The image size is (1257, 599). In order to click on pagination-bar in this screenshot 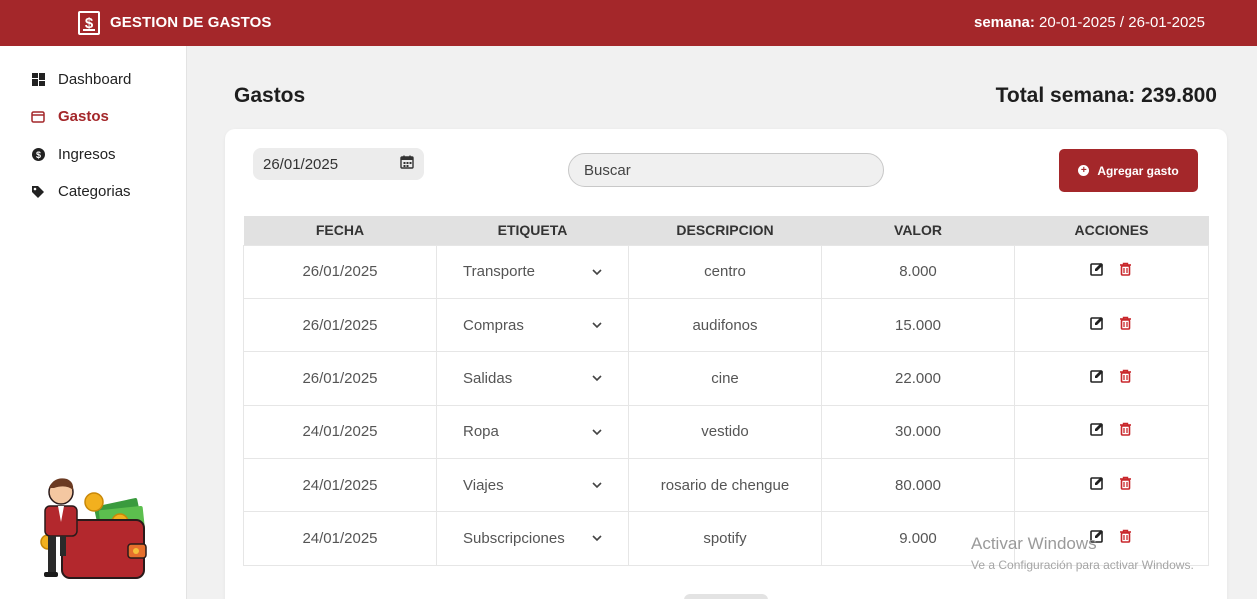, I will do `click(726, 596)`.